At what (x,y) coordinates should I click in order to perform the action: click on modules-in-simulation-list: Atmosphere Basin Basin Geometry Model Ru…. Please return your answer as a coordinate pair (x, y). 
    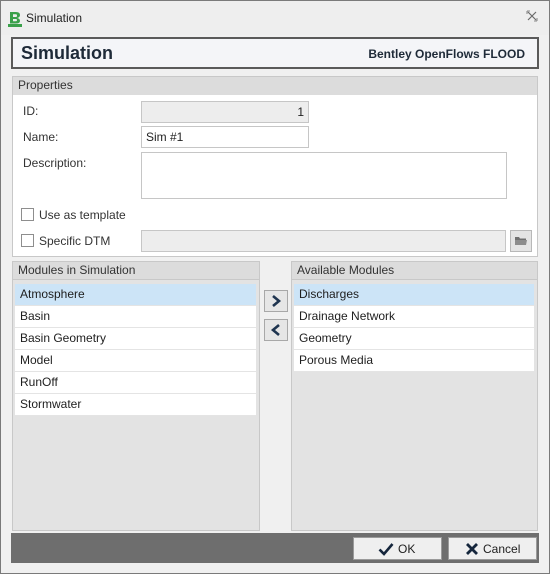
    Looking at the image, I should click on (135, 350).